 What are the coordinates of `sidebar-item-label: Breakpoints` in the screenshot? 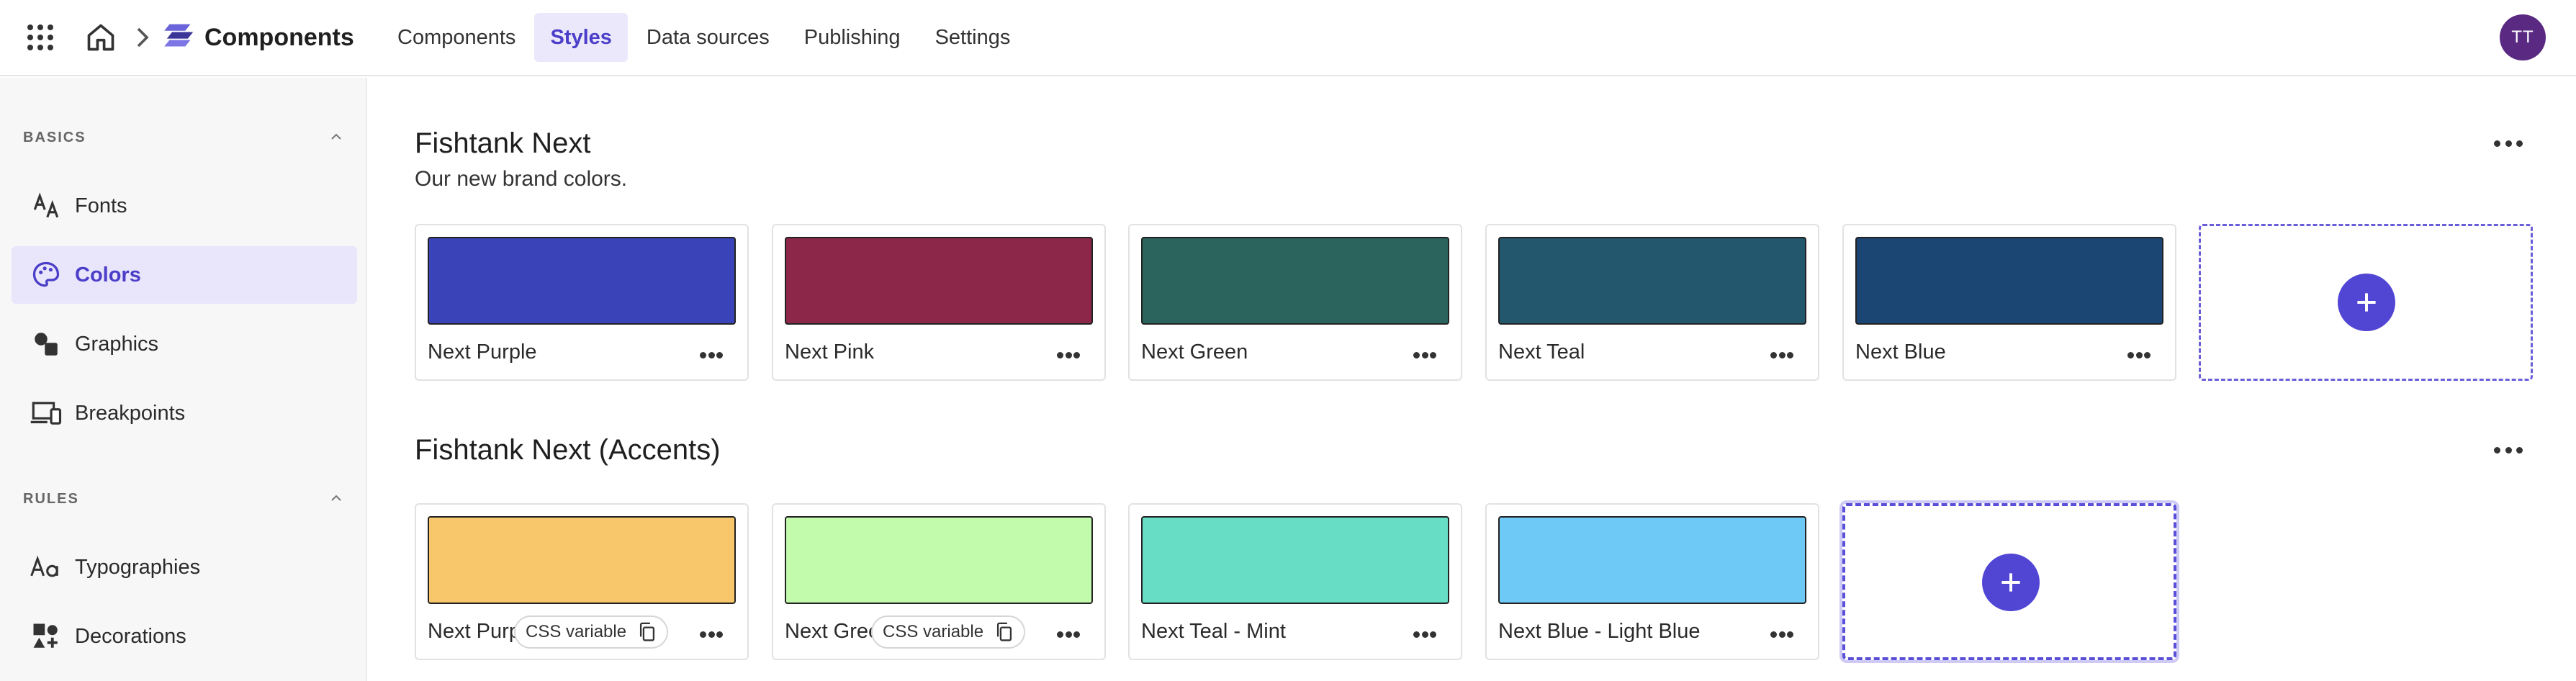 It's located at (130, 413).